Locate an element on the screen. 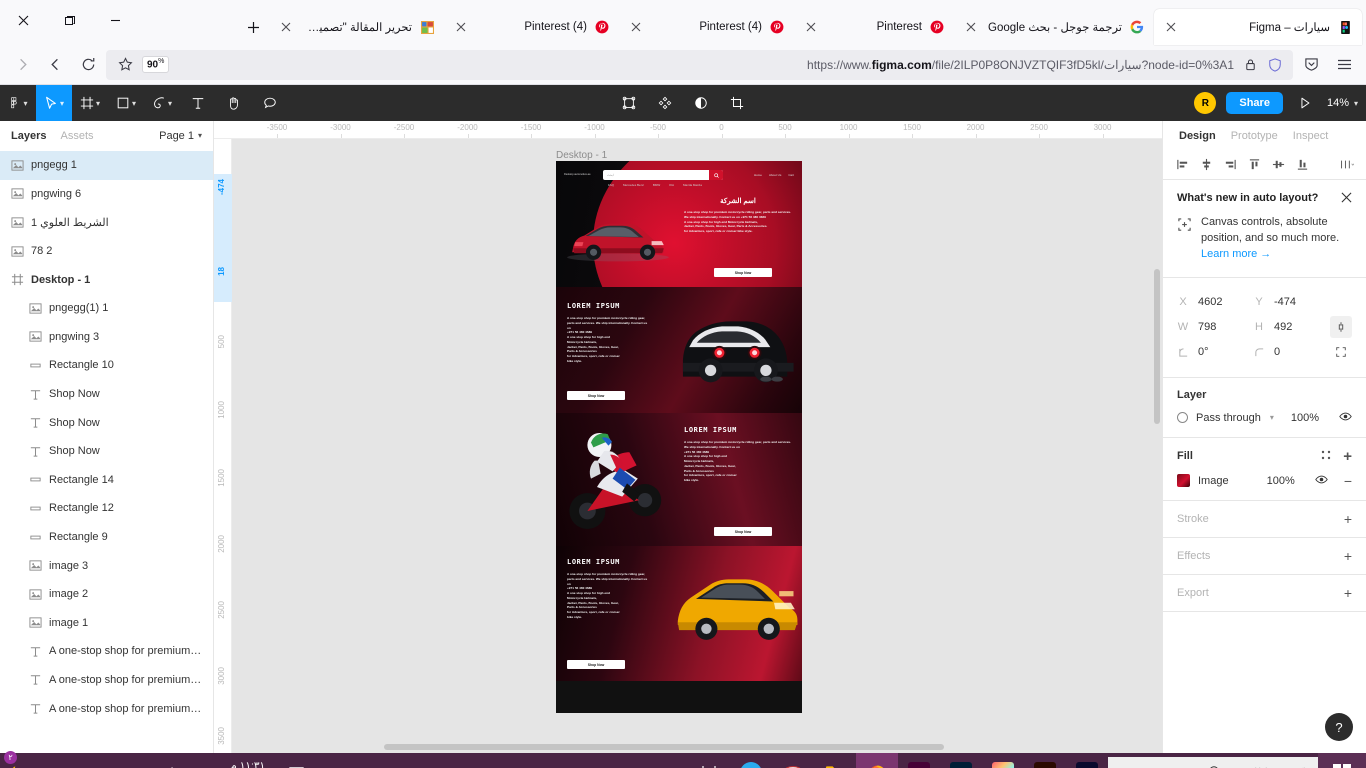 The height and width of the screenshot is (768, 1366). width-field: W 798 is located at coordinates (1215, 327).